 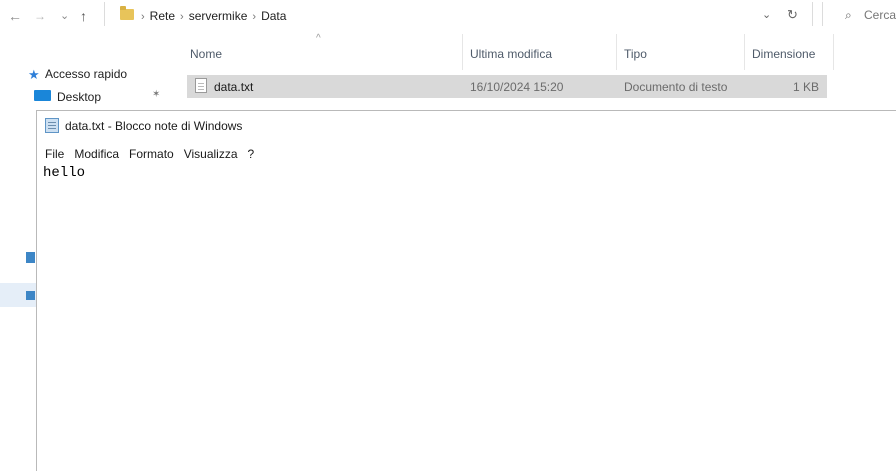 What do you see at coordinates (30, 257) in the screenshot?
I see `pc-icon` at bounding box center [30, 257].